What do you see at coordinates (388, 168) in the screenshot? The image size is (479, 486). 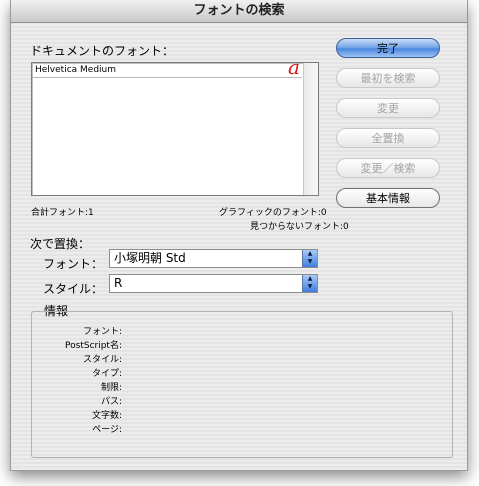 I see `change-find-button: 変更／検索` at bounding box center [388, 168].